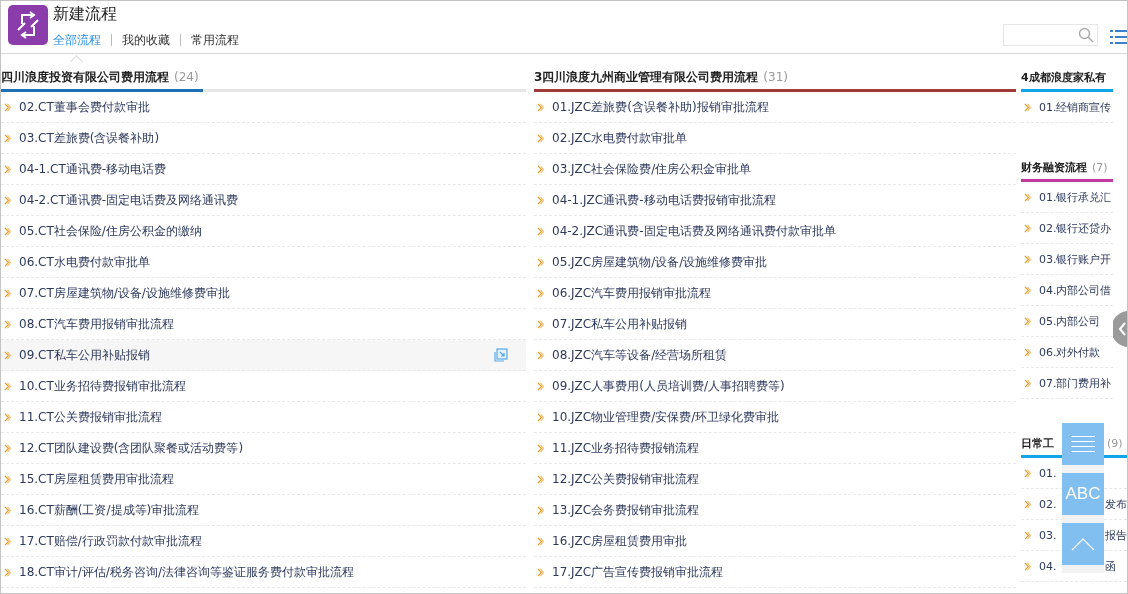  What do you see at coordinates (1070, 321) in the screenshot?
I see `flow-name: 05.内部公司` at bounding box center [1070, 321].